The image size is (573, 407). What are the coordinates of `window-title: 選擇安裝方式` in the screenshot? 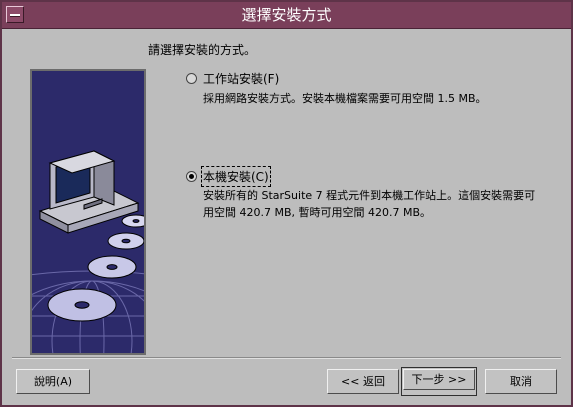 It's located at (286, 15).